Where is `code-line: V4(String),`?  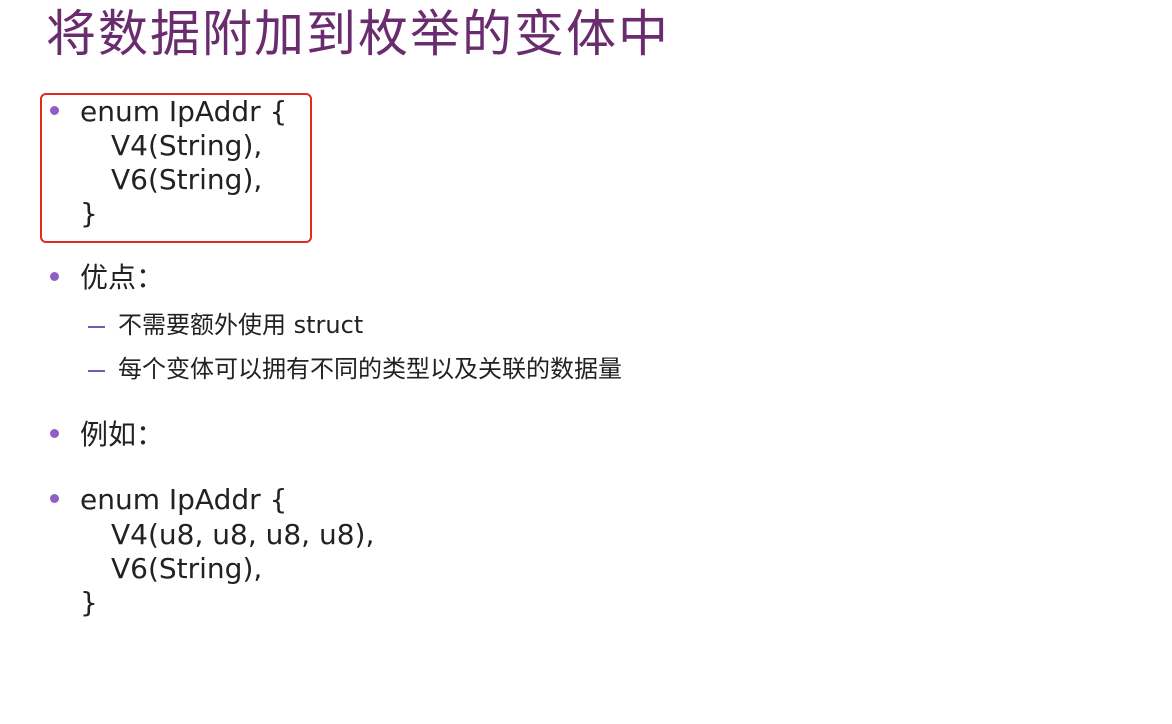
code-line: V4(String), is located at coordinates (187, 145).